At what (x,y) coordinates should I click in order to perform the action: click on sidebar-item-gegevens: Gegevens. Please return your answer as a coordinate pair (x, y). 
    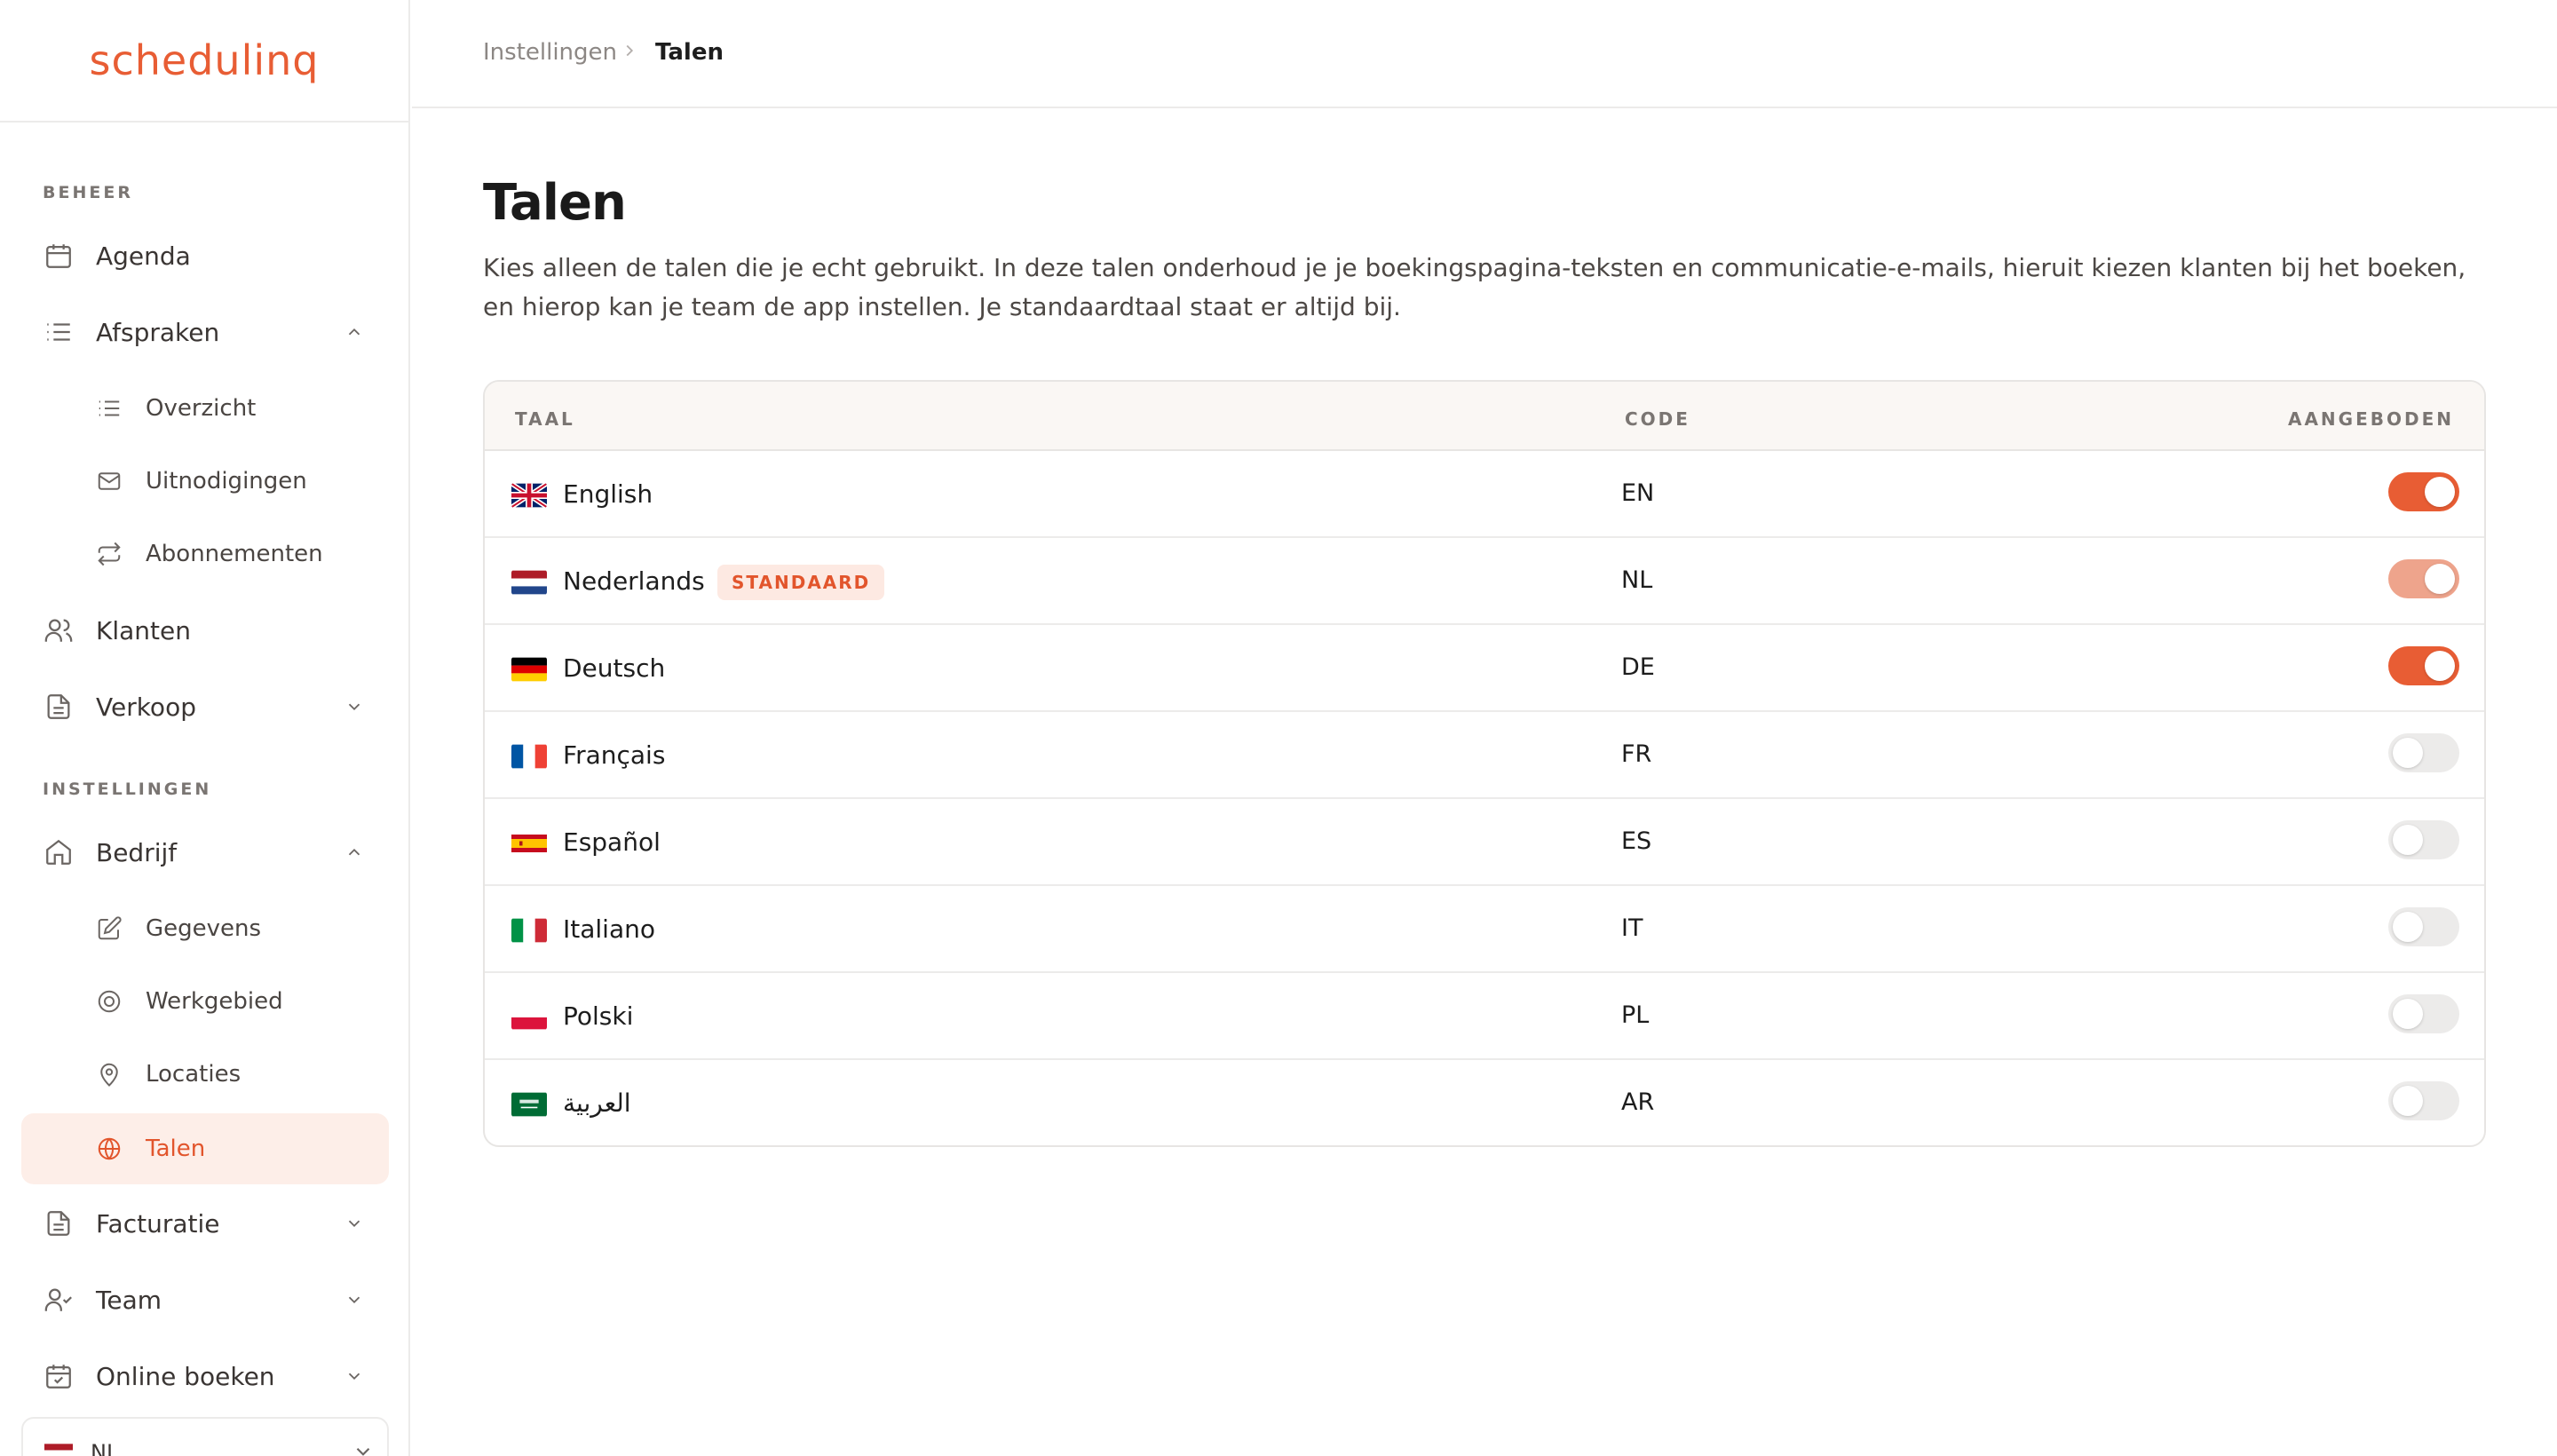
    Looking at the image, I should click on (204, 929).